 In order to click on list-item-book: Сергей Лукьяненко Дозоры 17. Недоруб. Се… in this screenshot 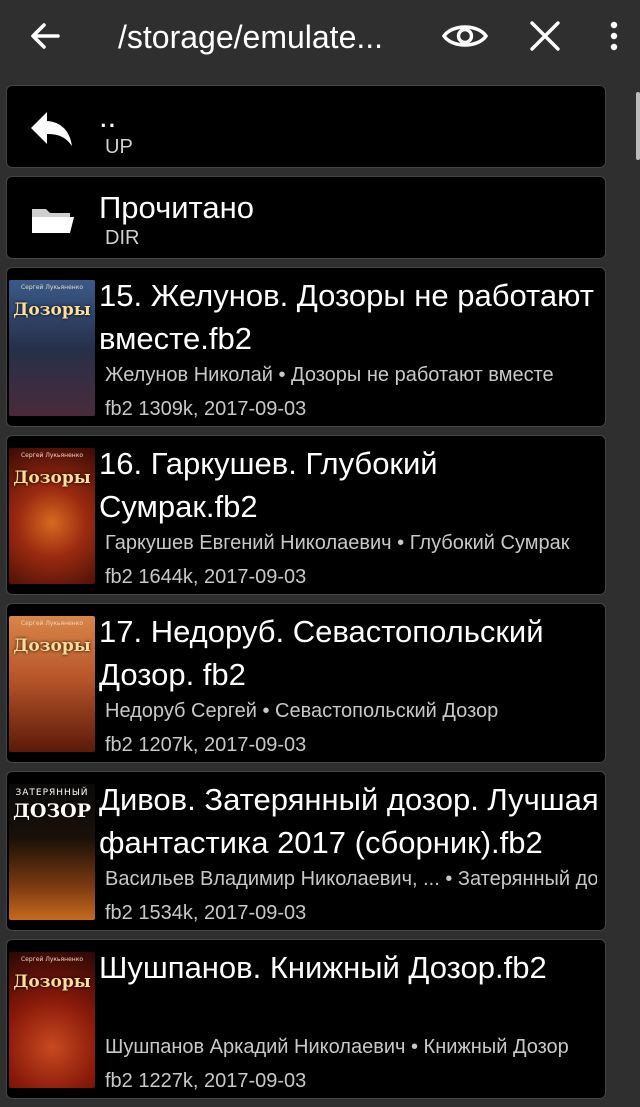, I will do `click(306, 683)`.